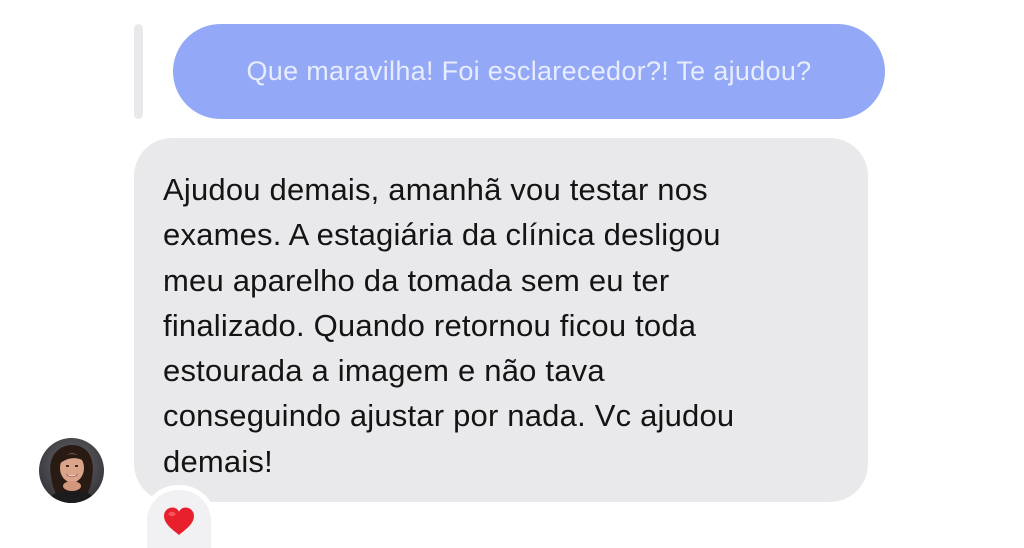 The width and height of the screenshot is (1024, 548). I want to click on message-line: estourada a imagem e não tava, so click(384, 371).